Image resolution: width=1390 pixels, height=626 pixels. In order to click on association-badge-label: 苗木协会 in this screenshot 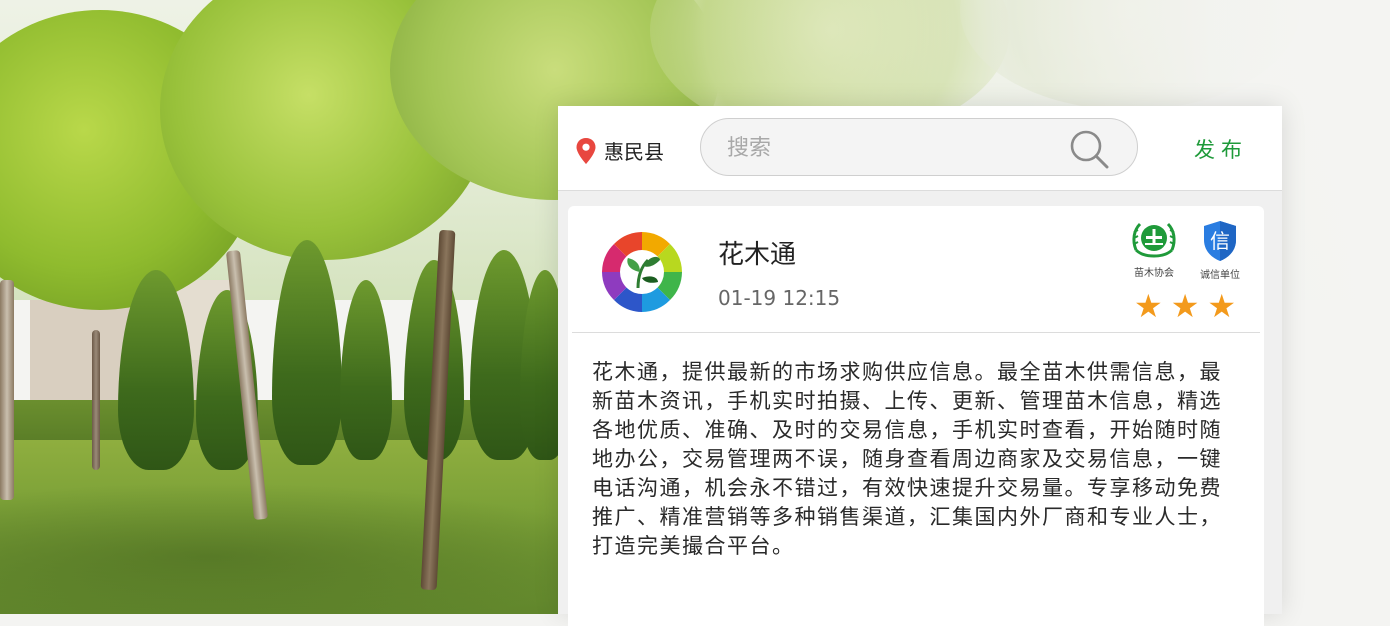, I will do `click(1154, 273)`.